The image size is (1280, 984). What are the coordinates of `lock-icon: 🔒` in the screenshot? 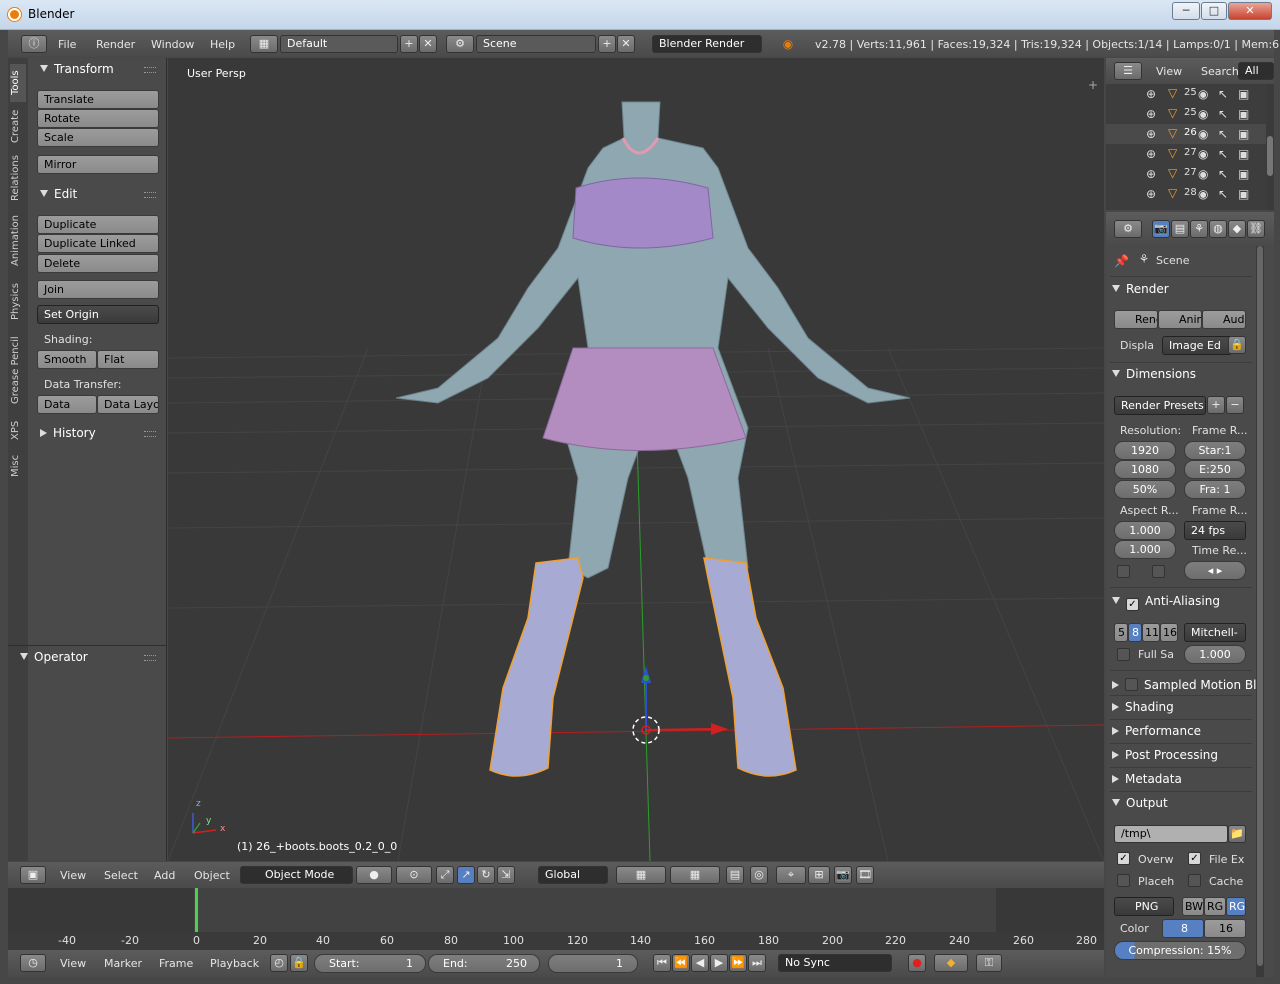 It's located at (299, 963).